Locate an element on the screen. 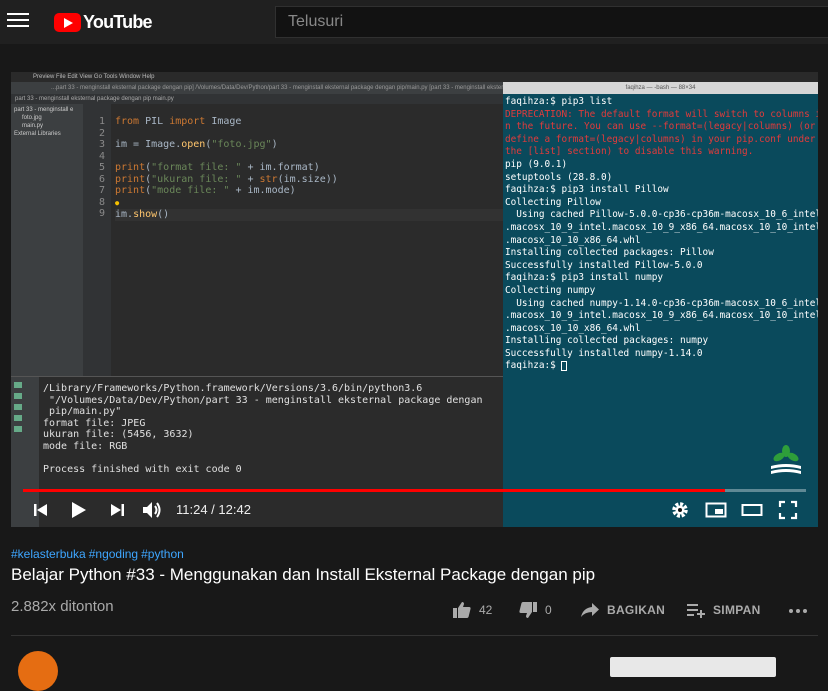 This screenshot has height=691, width=828. run-output-line: format file: JPEG is located at coordinates (94, 423).